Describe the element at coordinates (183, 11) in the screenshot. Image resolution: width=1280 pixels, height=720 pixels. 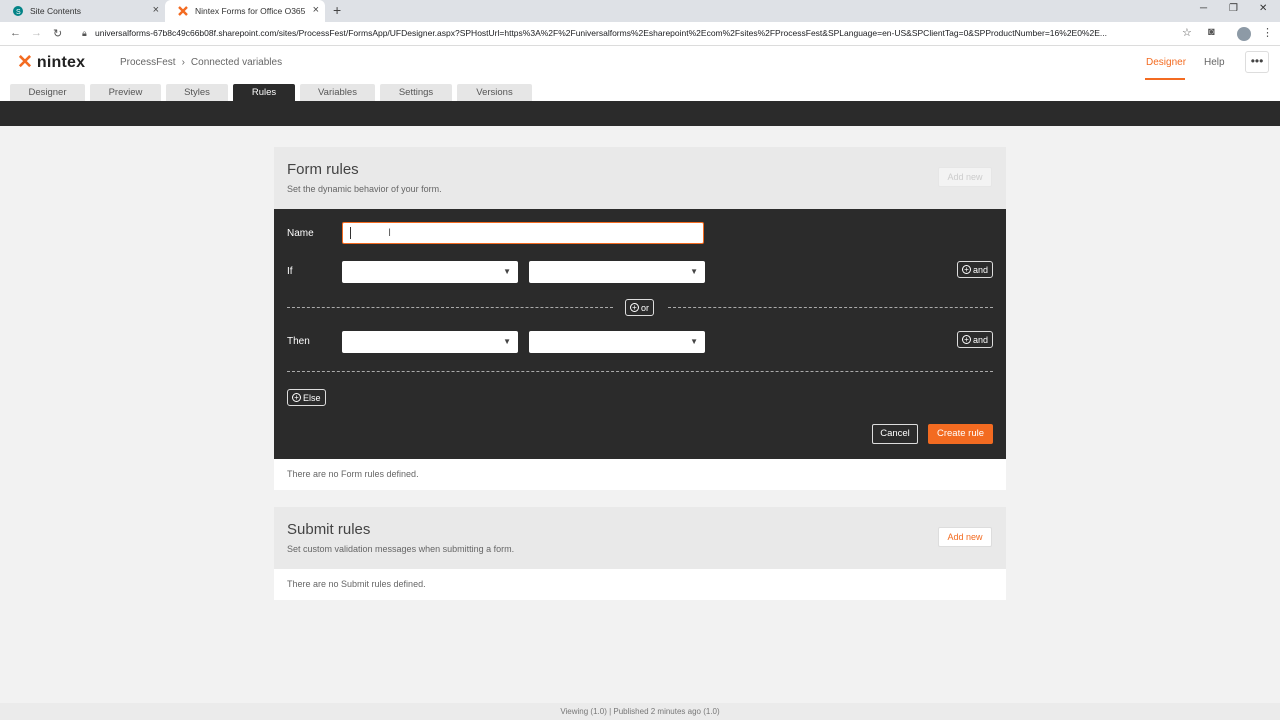
I see `nintex-icon` at that location.